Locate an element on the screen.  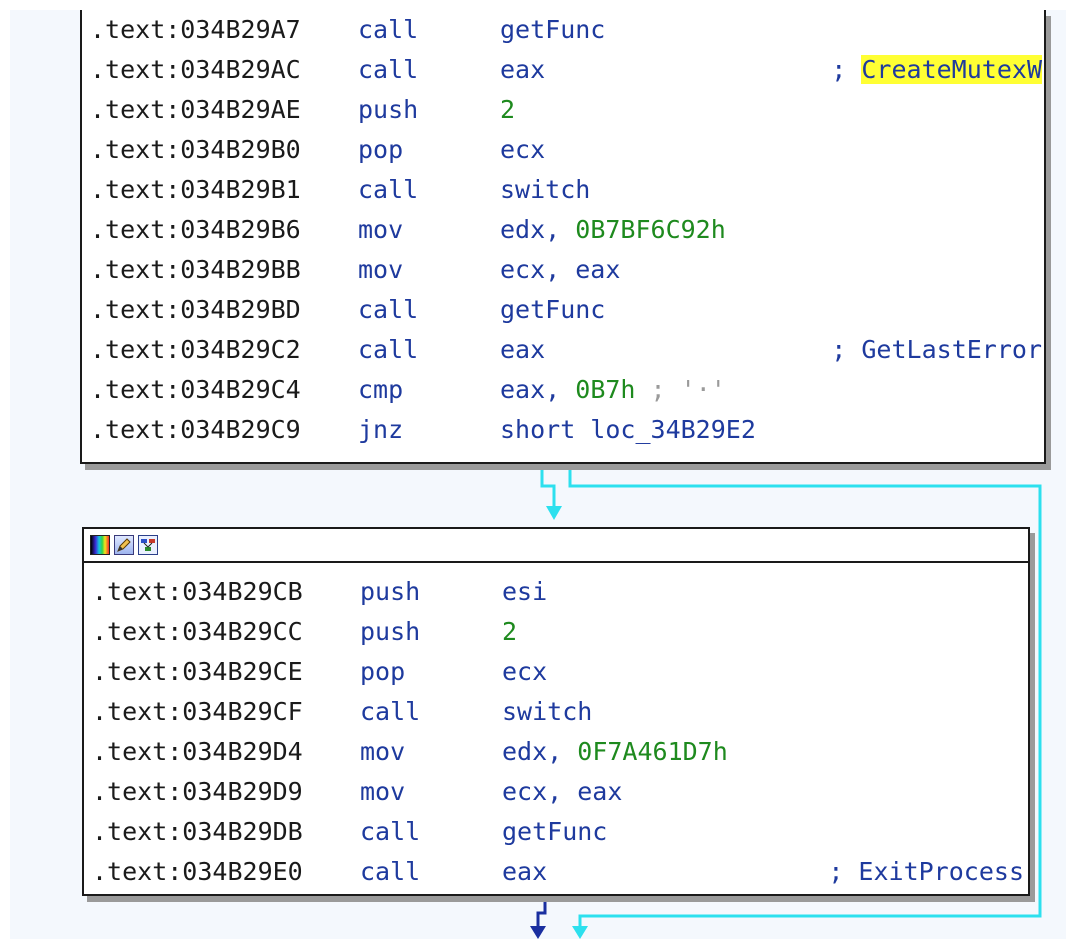
color-palette-icon is located at coordinates (100, 545).